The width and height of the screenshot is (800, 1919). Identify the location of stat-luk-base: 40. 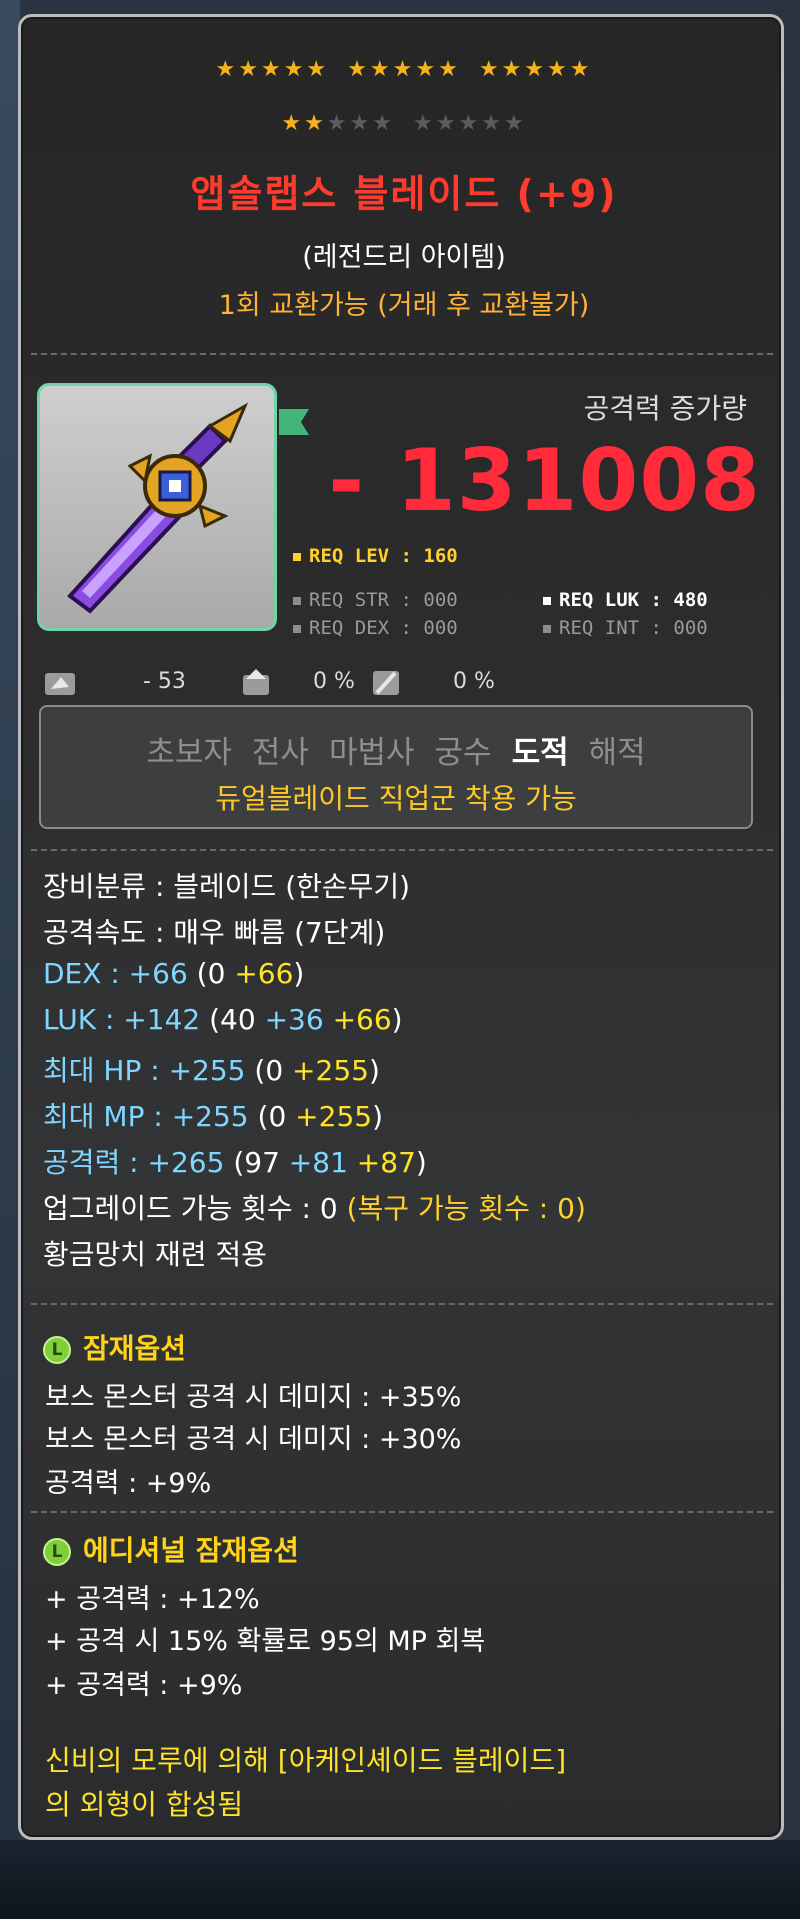
(238, 1019).